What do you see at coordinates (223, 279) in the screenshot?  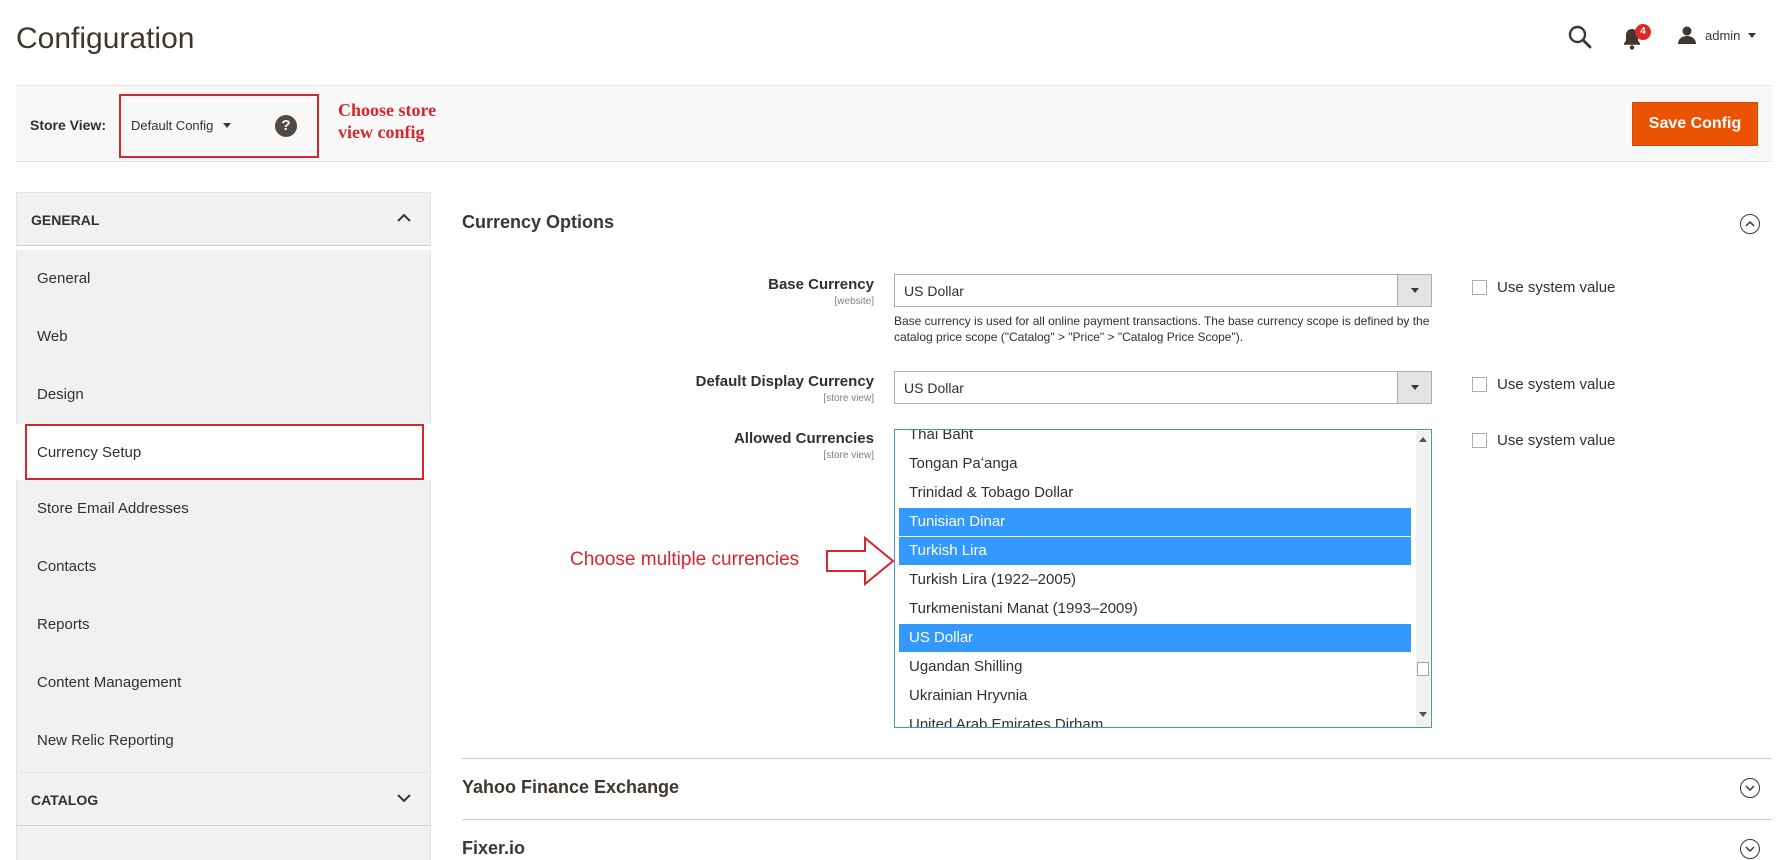 I see `sidebar-item-general: General` at bounding box center [223, 279].